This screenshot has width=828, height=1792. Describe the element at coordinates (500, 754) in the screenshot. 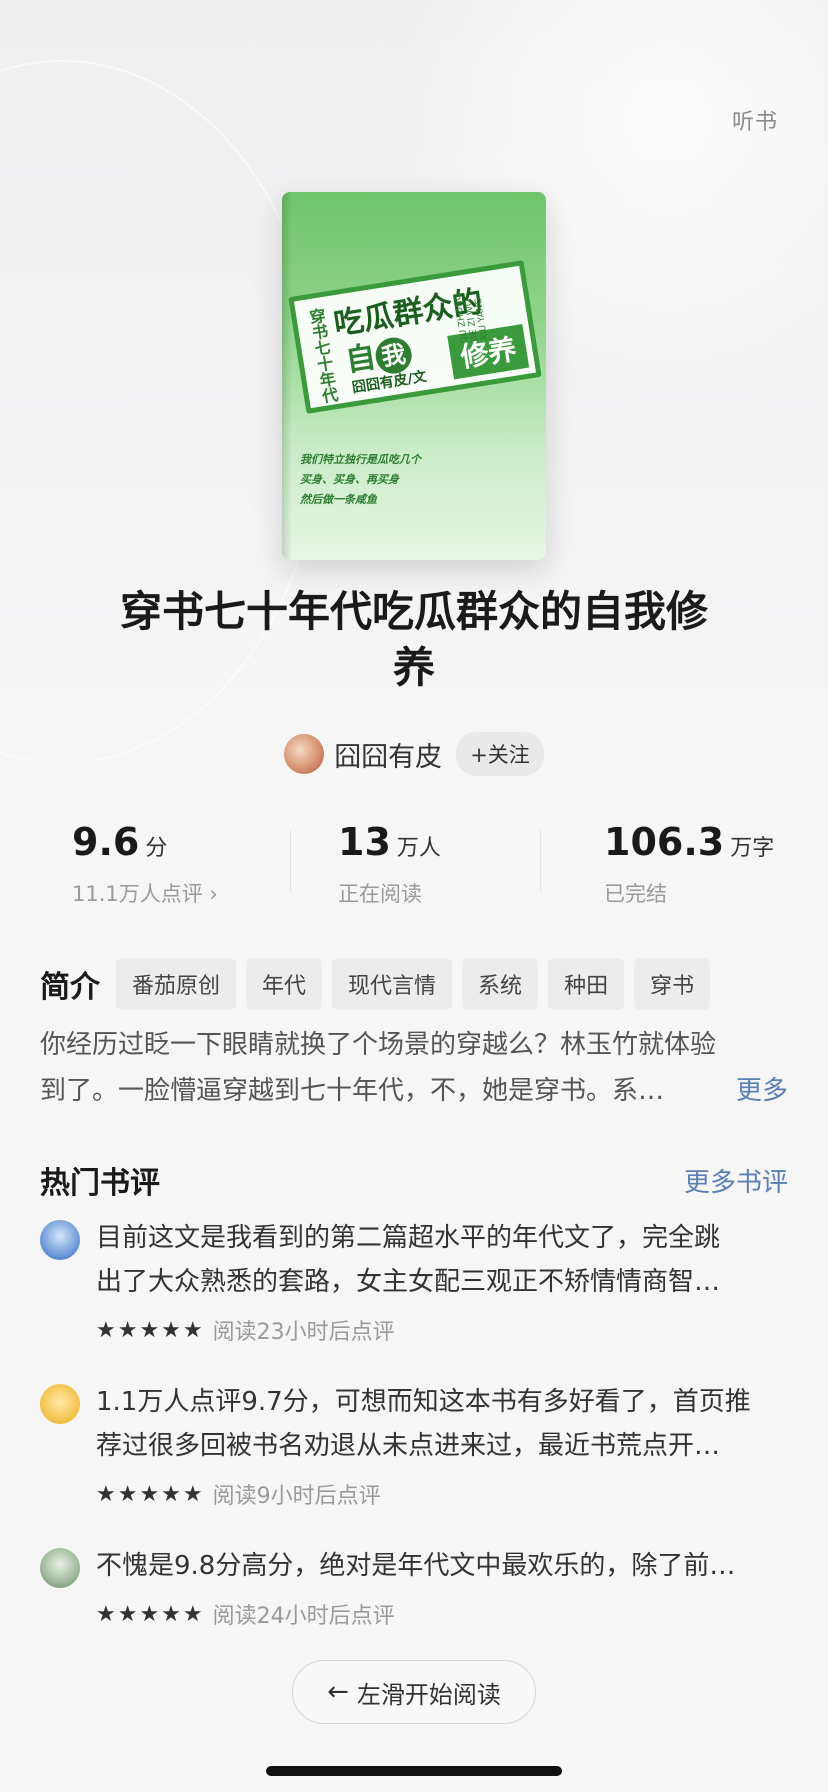

I see `follow-button: +关注` at that location.